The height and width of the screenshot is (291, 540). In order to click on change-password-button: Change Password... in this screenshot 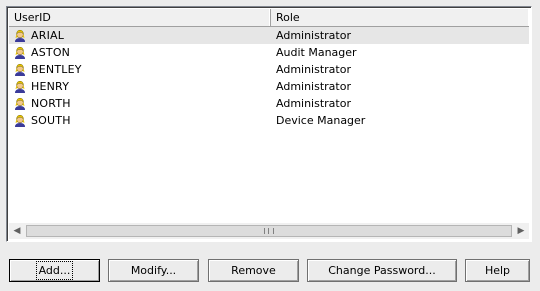, I will do `click(382, 270)`.